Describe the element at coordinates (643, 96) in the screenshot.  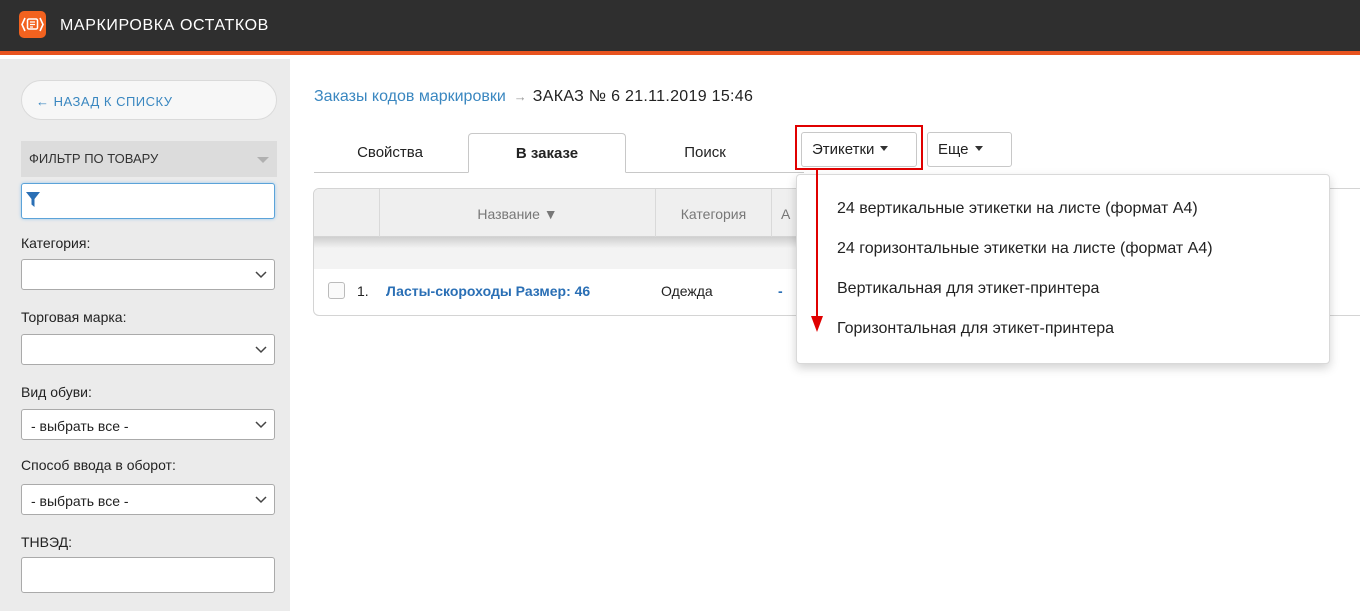
I see `breadcrumb-current-order: ЗАКАЗ № 6 21.11.2019 15:46` at that location.